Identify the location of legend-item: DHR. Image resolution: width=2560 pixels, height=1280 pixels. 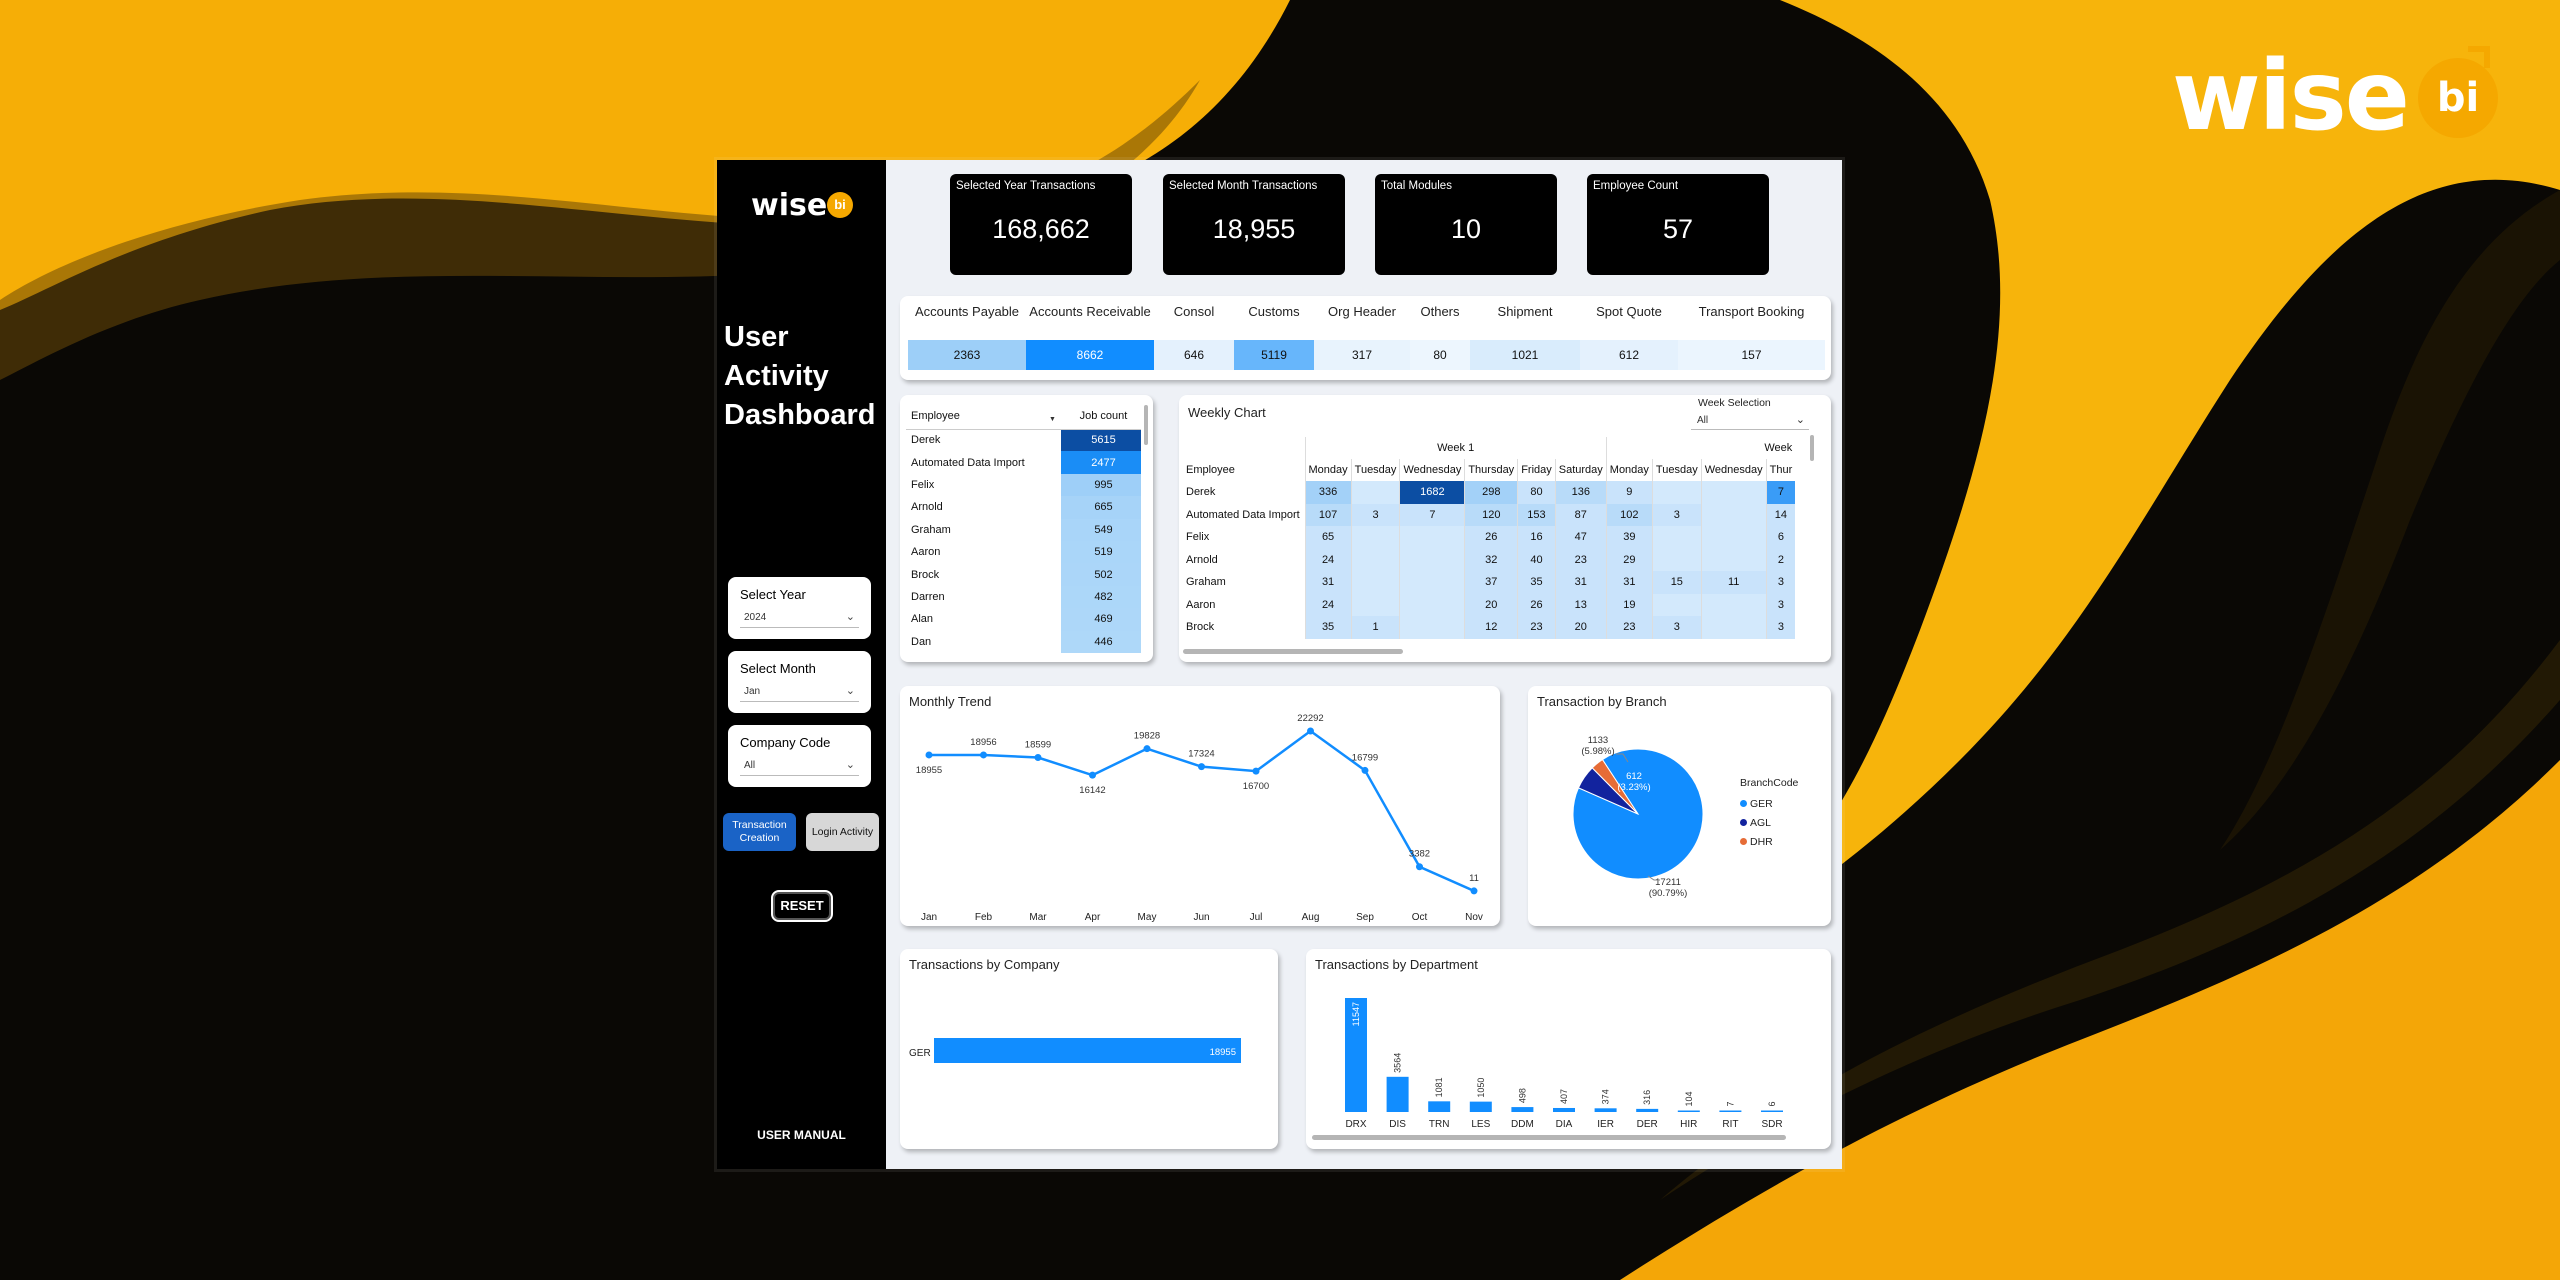
(1756, 841).